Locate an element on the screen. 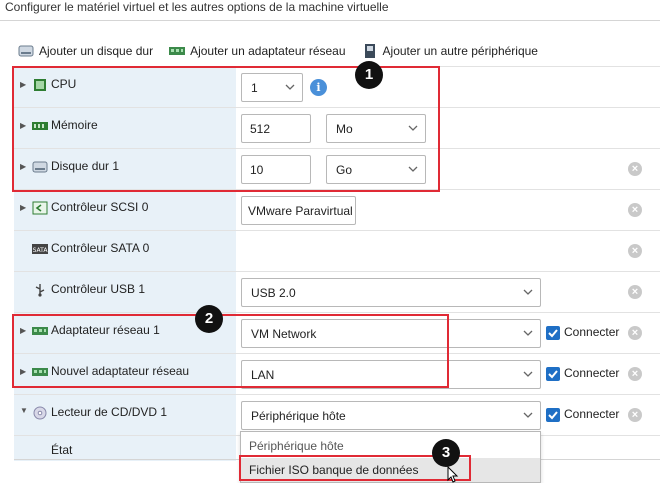 The height and width of the screenshot is (483, 660). device-value-cell is located at coordinates (448, 251).